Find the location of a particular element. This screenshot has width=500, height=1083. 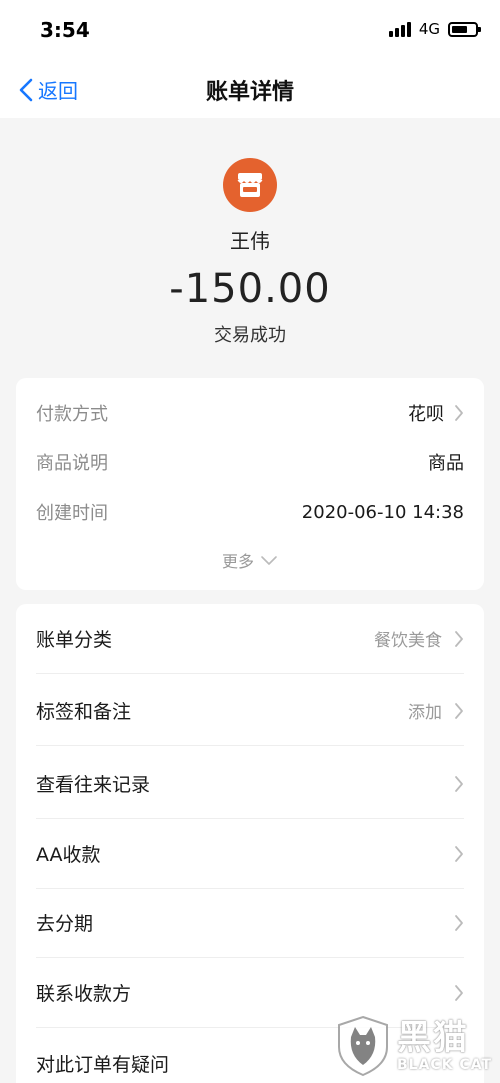

transaction-status: 交易成功 is located at coordinates (250, 335).